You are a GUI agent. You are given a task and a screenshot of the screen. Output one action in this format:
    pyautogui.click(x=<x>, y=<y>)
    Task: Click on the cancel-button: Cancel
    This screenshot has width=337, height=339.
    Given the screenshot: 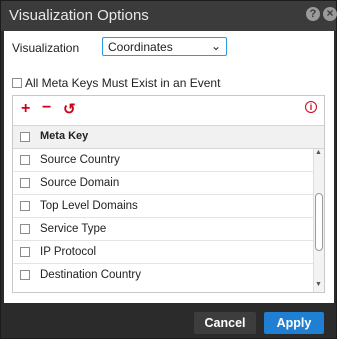 What is the action you would take?
    pyautogui.click(x=225, y=323)
    